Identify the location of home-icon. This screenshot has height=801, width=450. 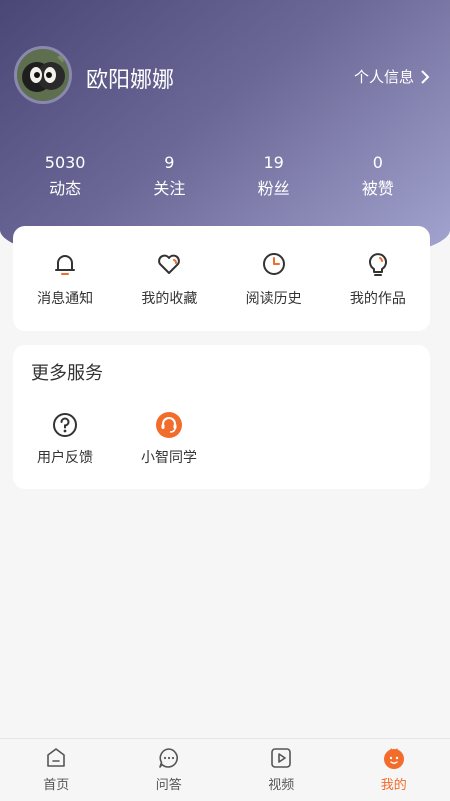
(56, 757).